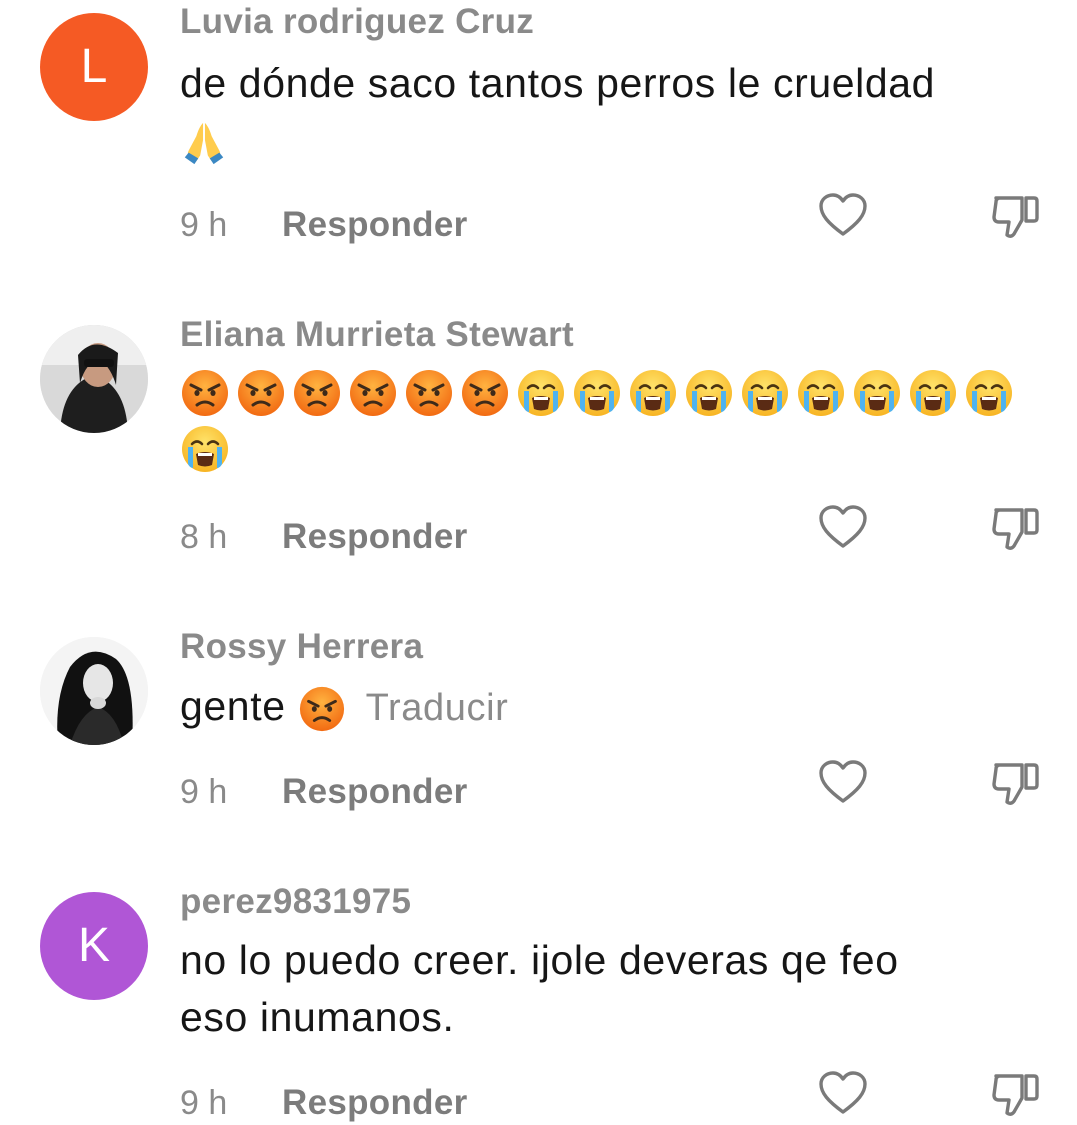 The width and height of the screenshot is (1077, 1125). What do you see at coordinates (317, 1017) in the screenshot?
I see `comment-text-line: eso inumanos.` at bounding box center [317, 1017].